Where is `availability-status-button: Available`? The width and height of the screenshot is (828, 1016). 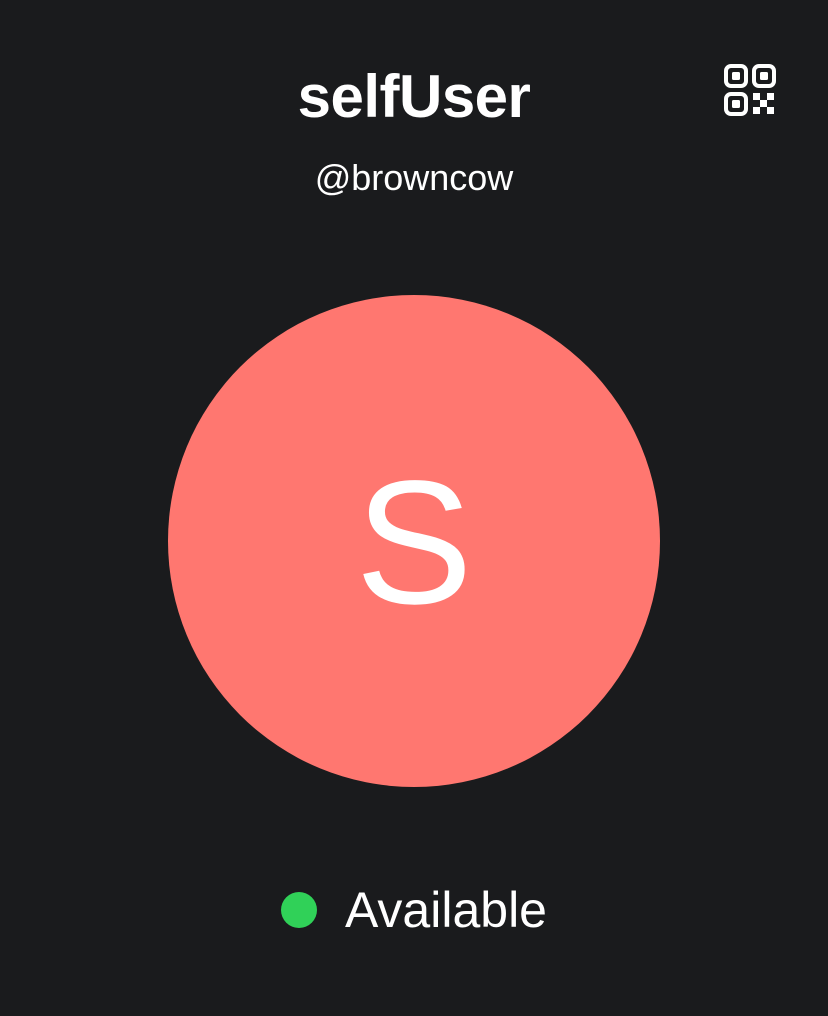
availability-status-button: Available is located at coordinates (414, 910).